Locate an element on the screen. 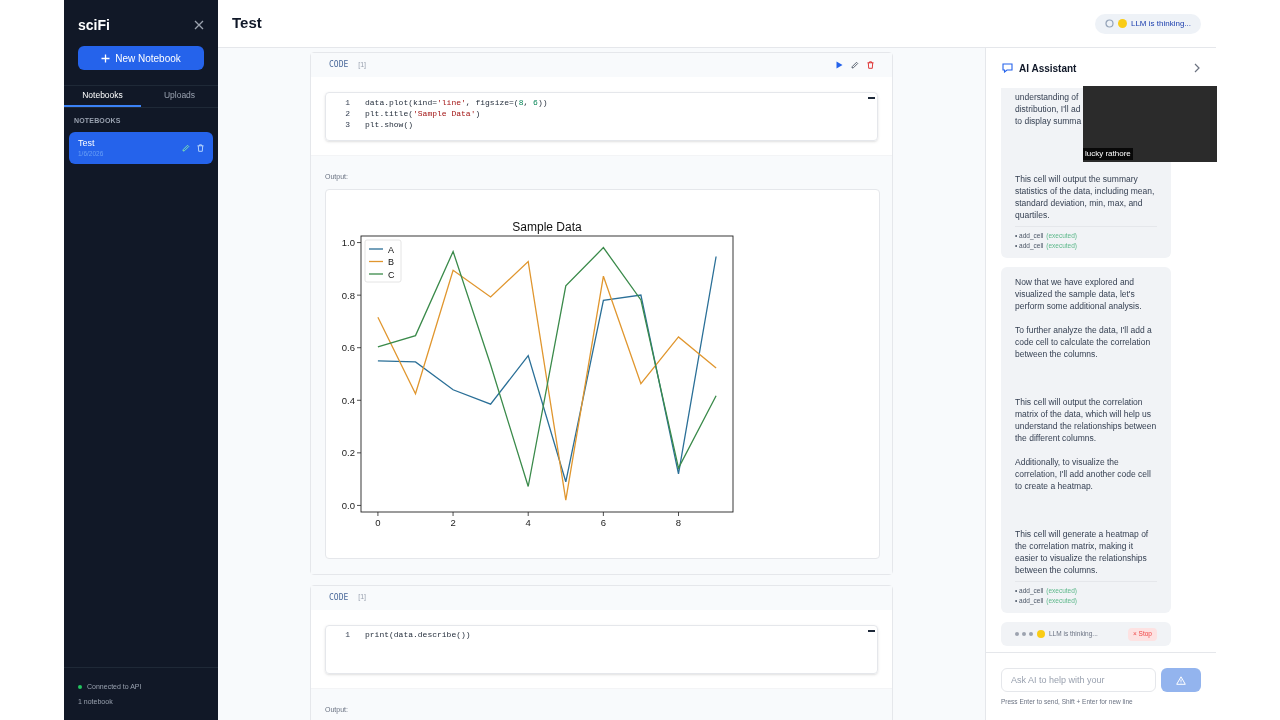 The width and height of the screenshot is (1280, 720). line-number: 2 is located at coordinates (347, 113).